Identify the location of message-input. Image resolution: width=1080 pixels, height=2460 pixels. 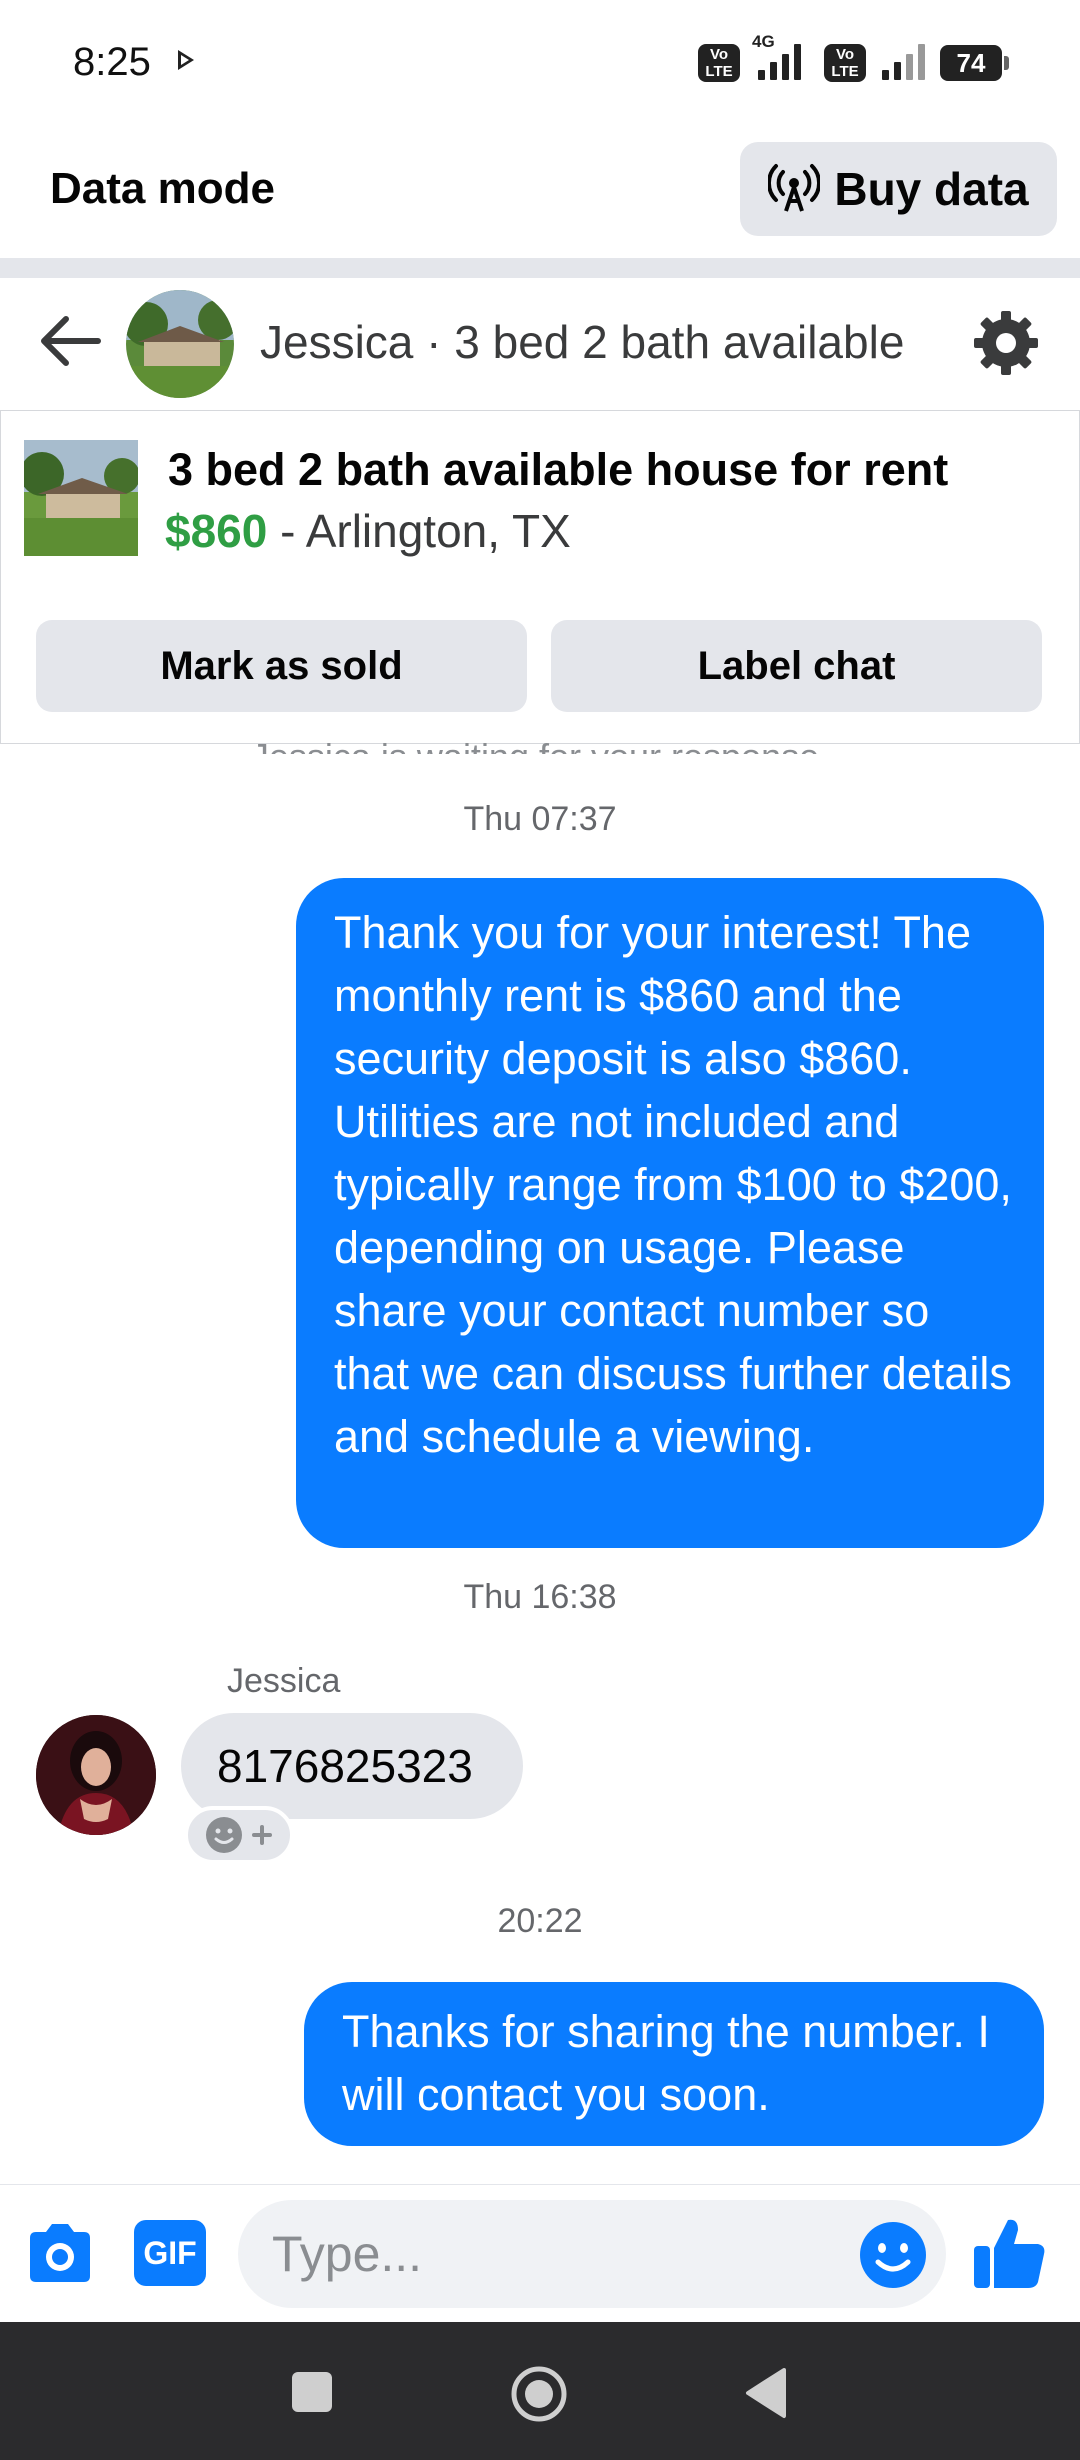
(592, 2254).